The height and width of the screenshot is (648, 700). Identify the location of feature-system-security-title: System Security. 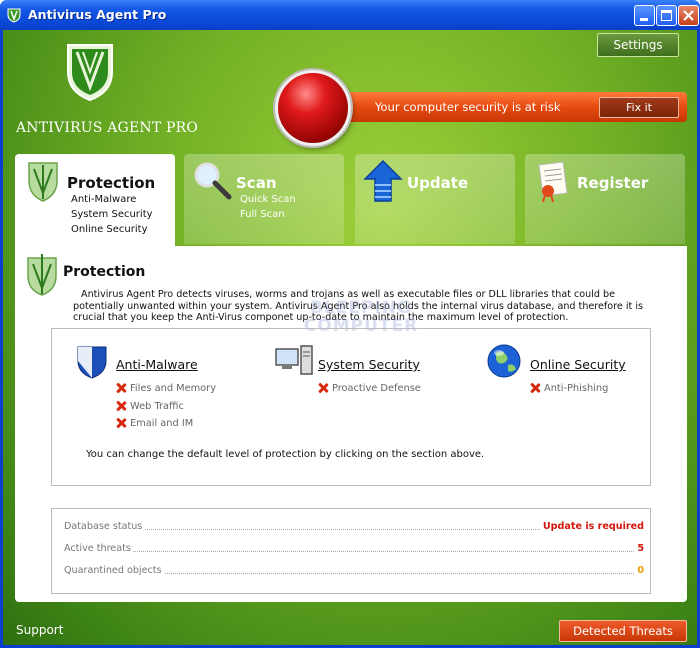
(369, 364).